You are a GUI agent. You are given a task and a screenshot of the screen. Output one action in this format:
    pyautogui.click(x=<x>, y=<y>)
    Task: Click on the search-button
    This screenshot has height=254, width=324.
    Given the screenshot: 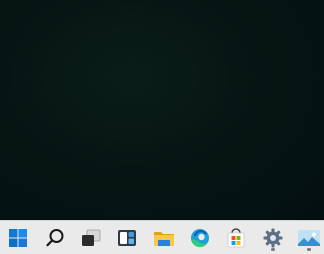 What is the action you would take?
    pyautogui.click(x=55, y=238)
    